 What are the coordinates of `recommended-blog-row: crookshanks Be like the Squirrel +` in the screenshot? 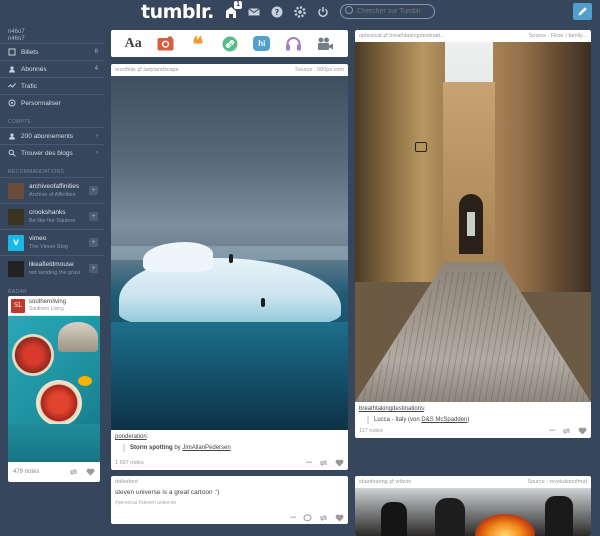 It's located at (52, 216).